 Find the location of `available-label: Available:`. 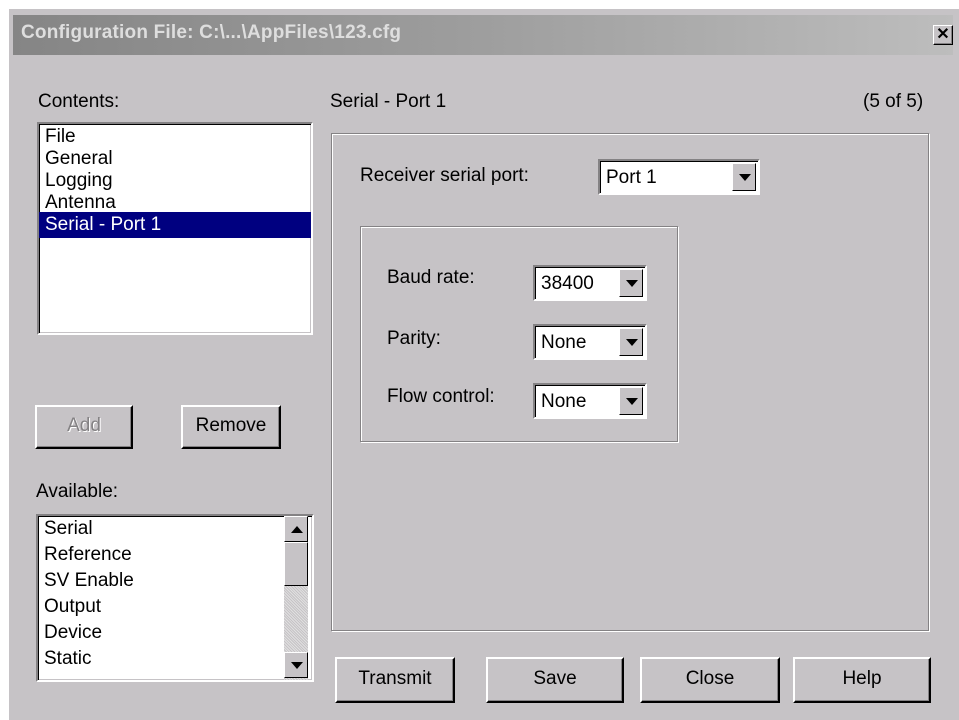

available-label: Available: is located at coordinates (77, 491).